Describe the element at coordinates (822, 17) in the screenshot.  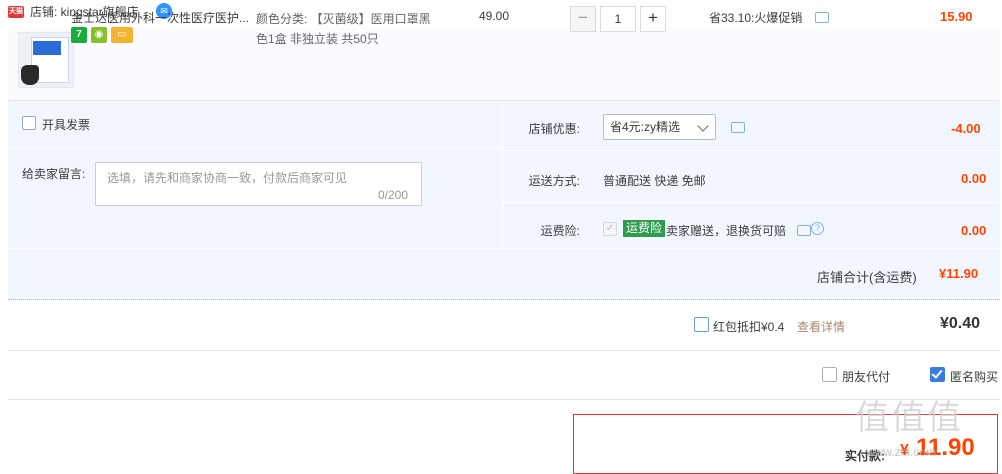
I see `promotion-info-icon` at that location.